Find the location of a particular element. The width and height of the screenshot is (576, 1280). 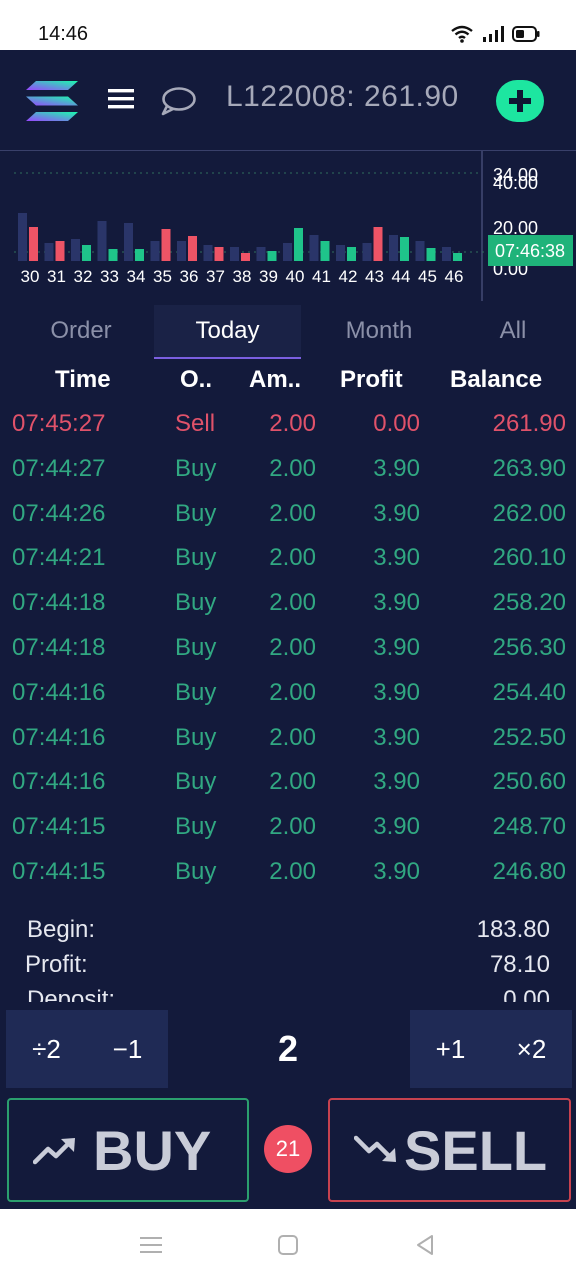

tab-order: Order is located at coordinates (81, 331).